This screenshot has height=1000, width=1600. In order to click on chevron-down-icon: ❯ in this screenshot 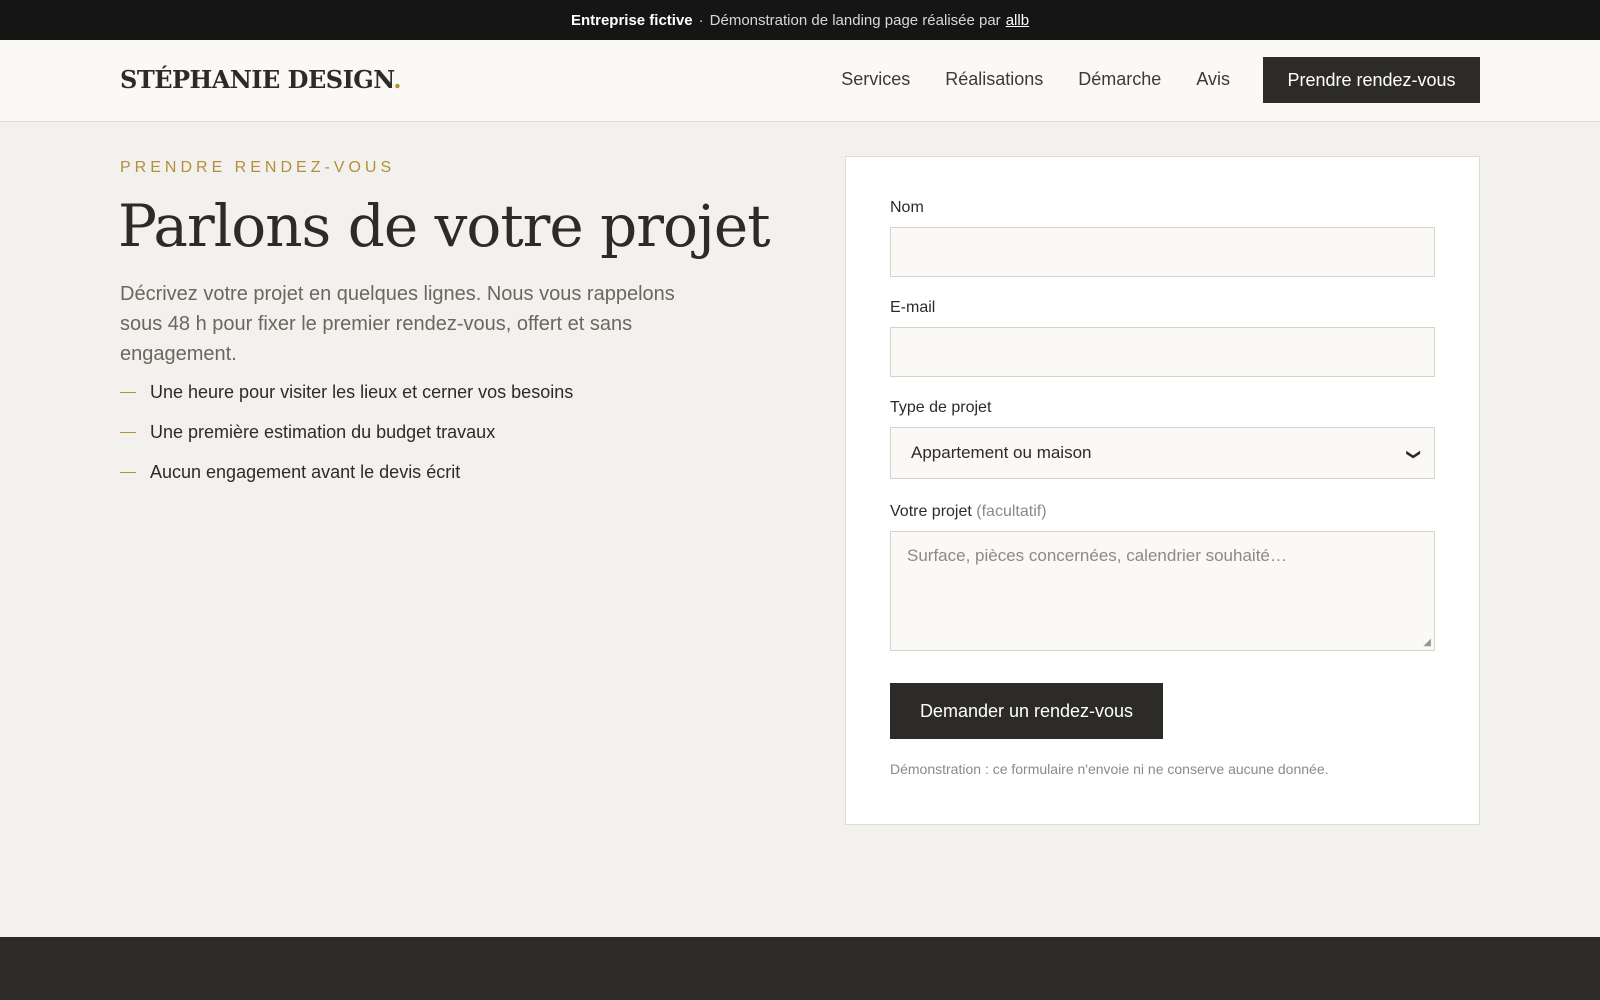, I will do `click(1414, 454)`.